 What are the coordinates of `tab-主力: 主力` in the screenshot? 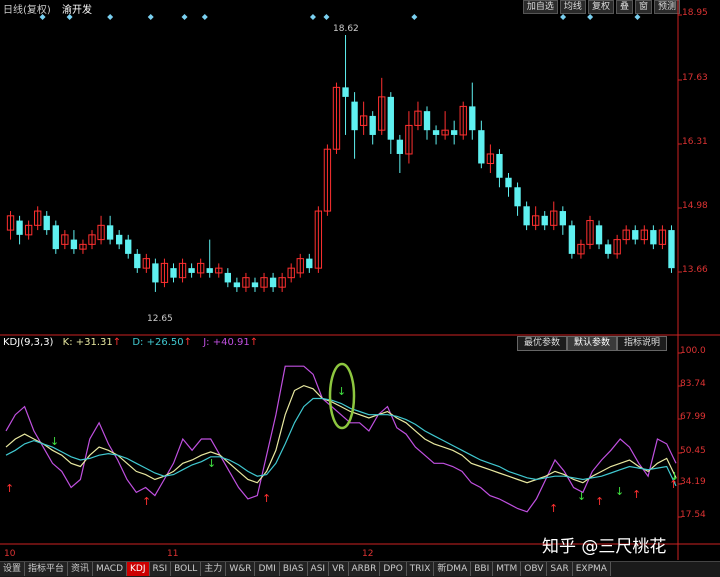 It's located at (214, 569).